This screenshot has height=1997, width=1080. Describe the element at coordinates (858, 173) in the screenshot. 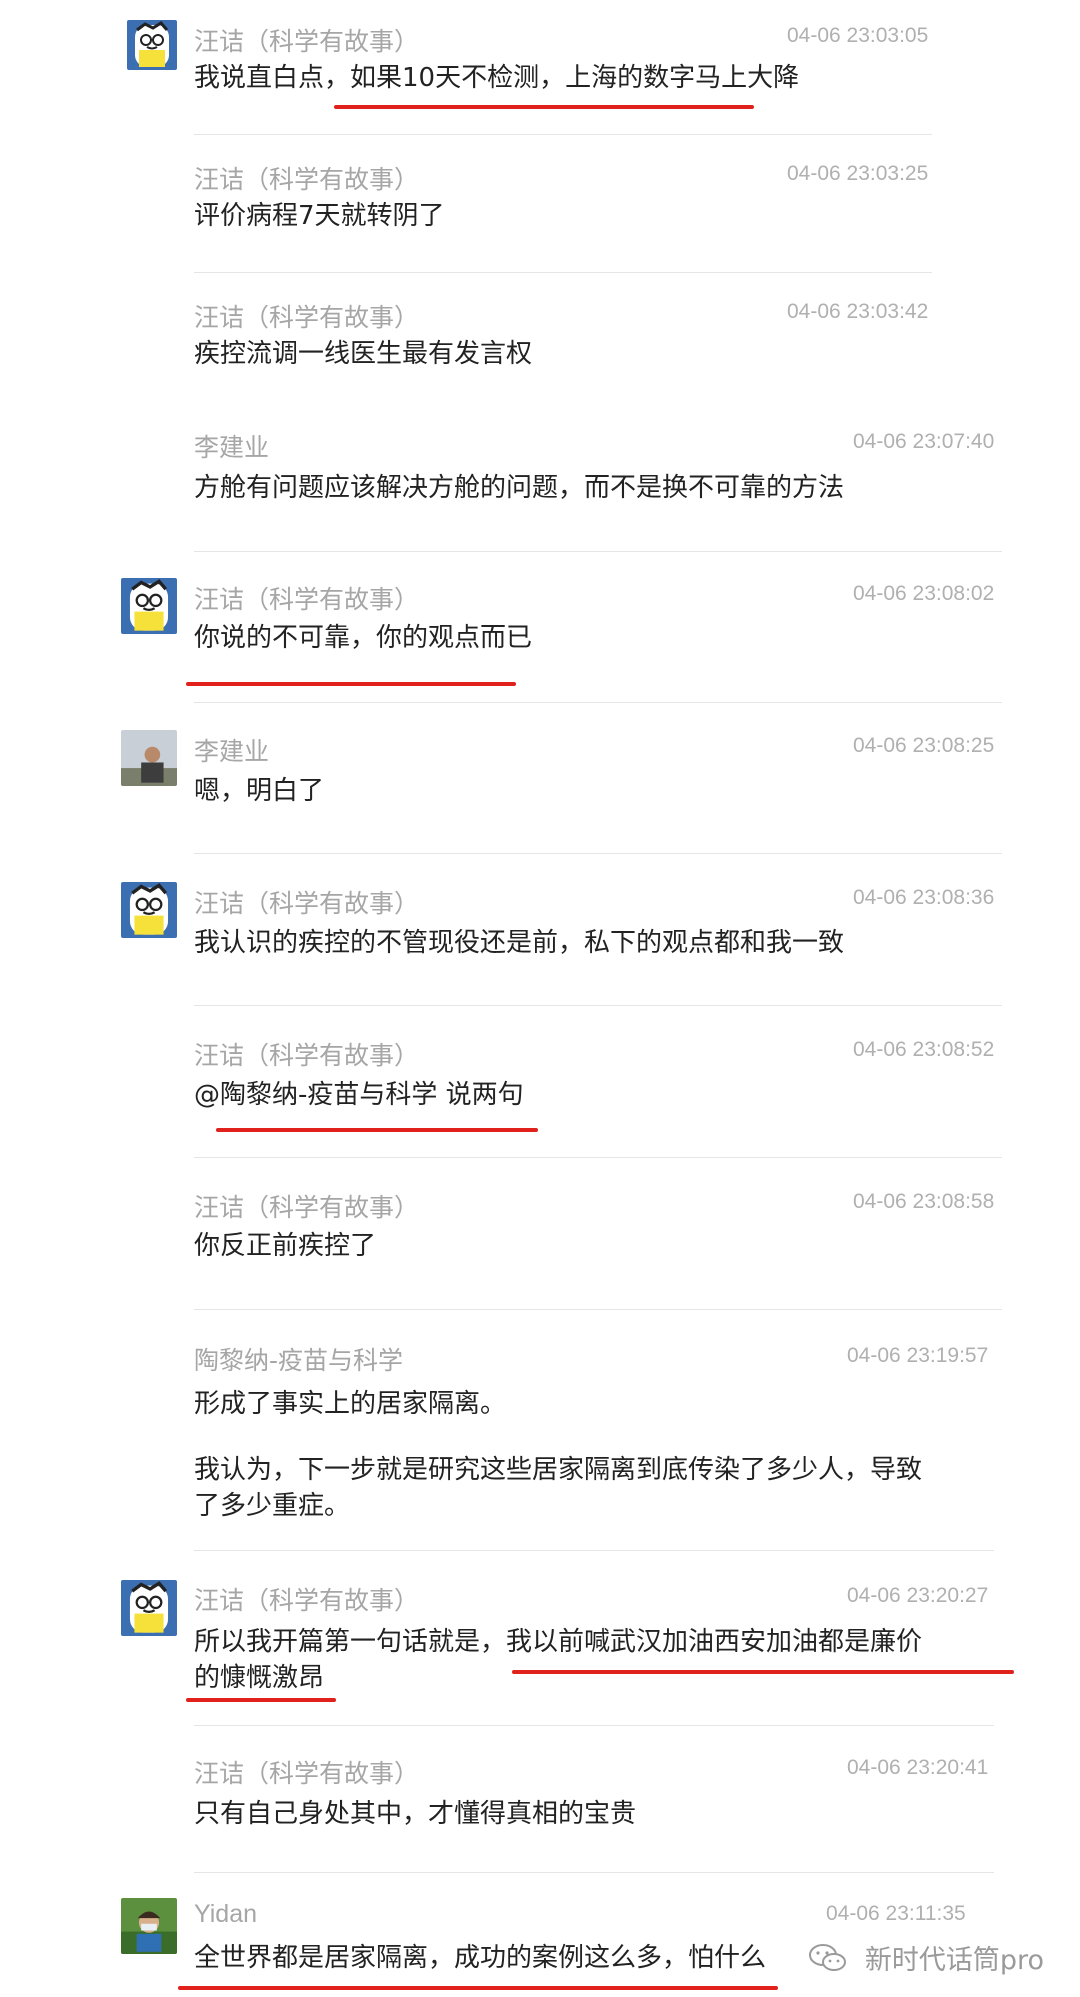

I see `message-time: 04-06 23:03:25` at that location.